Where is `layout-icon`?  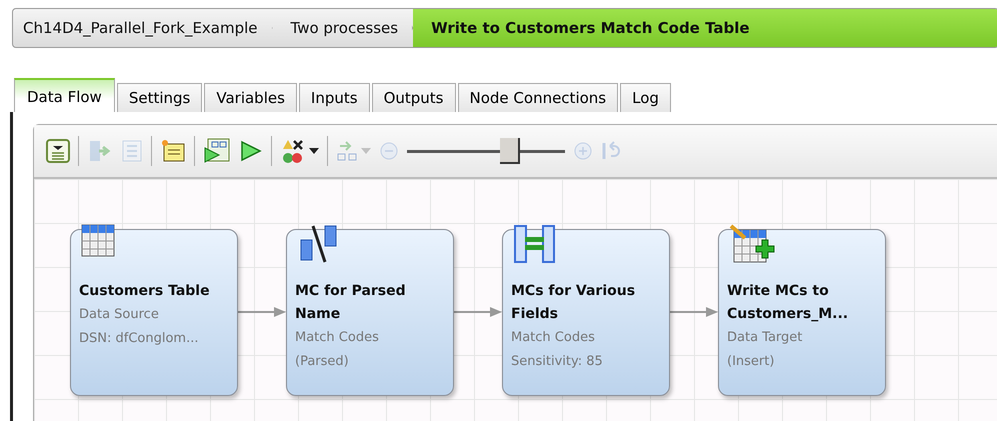 layout-icon is located at coordinates (347, 151).